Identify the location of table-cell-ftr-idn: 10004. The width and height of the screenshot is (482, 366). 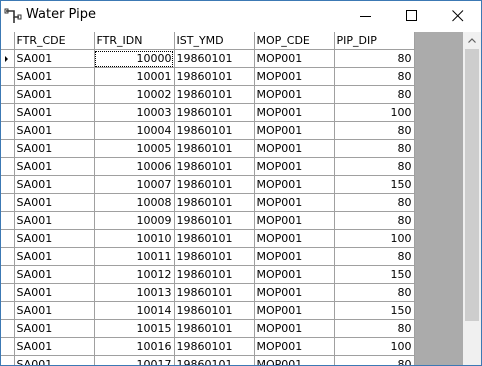
(134, 130).